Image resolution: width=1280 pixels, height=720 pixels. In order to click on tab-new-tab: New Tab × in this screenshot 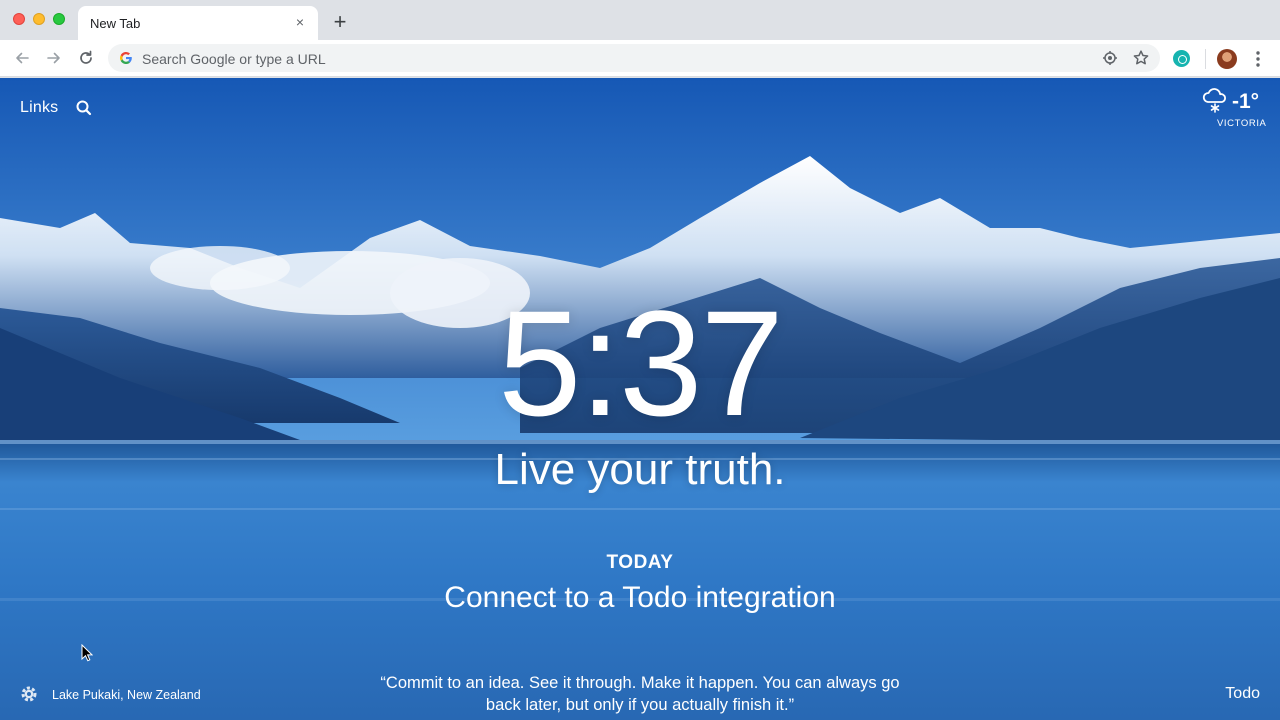, I will do `click(198, 23)`.